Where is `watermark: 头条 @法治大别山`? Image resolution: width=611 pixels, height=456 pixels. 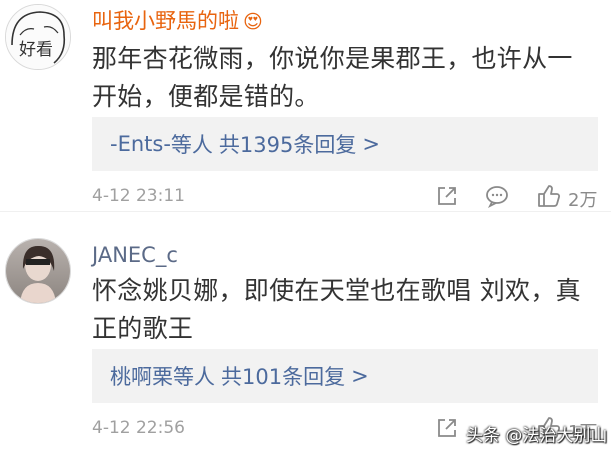
watermark: 头条 @法治大别山 is located at coordinates (537, 436).